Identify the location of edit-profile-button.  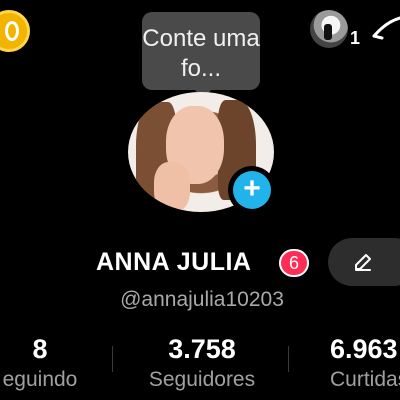
(364, 262).